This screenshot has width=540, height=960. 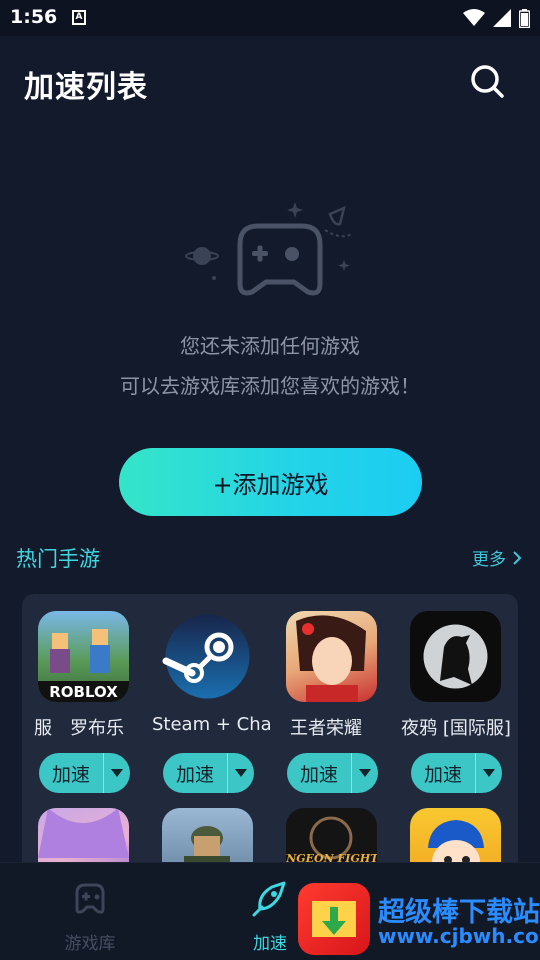 I want to click on gamepad-outline-icon, so click(x=280, y=259).